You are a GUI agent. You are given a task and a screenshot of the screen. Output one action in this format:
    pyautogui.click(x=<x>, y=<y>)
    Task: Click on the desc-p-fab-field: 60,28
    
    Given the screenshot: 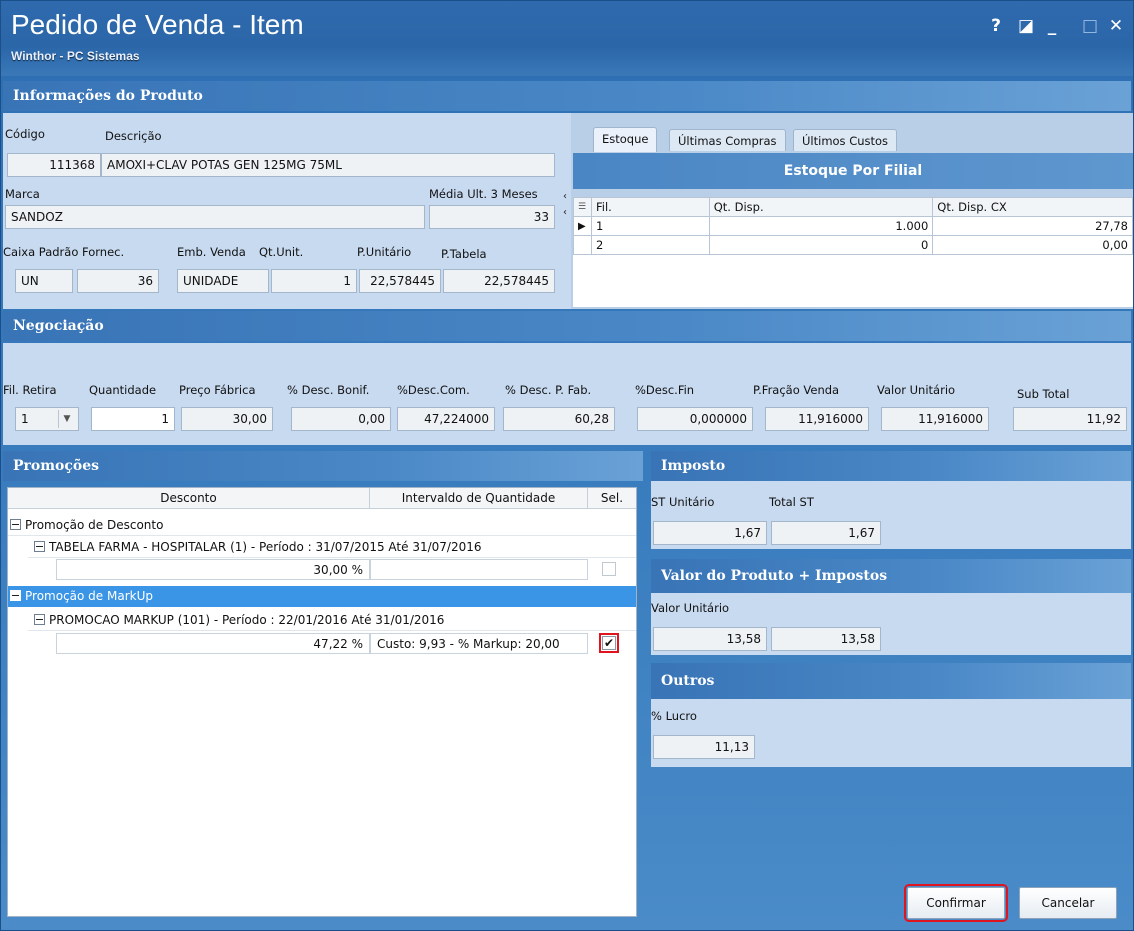 What is the action you would take?
    pyautogui.click(x=559, y=419)
    